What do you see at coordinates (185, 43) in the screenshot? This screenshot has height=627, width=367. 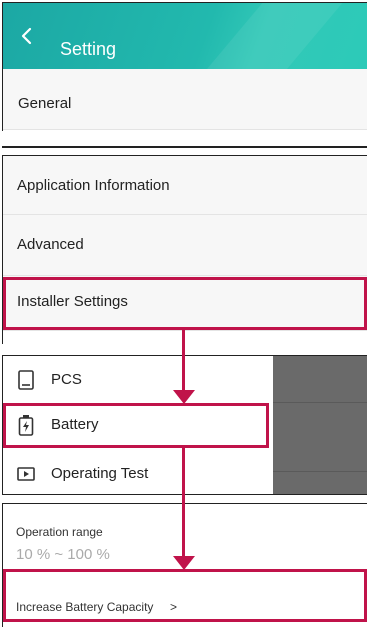 I see `app-header: Setting` at bounding box center [185, 43].